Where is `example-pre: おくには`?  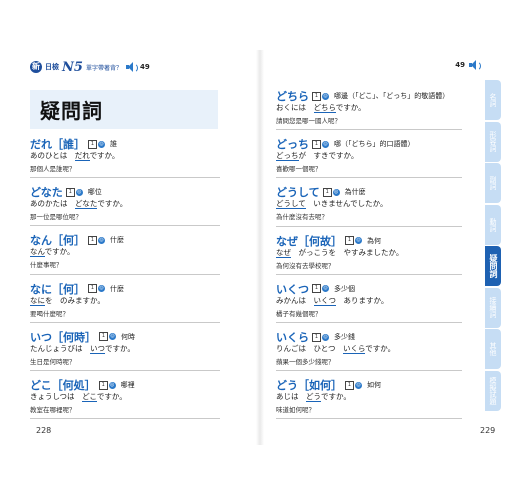
example-pre: おくには is located at coordinates (295, 107).